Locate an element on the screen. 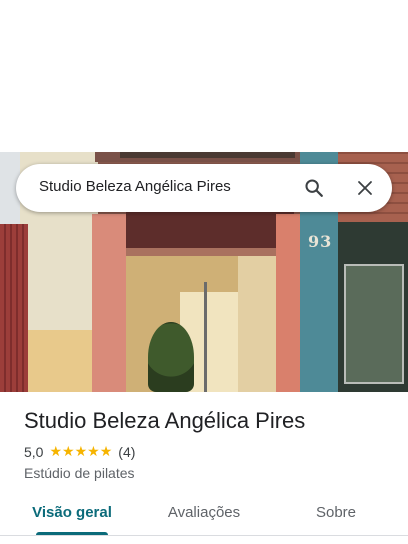 This screenshot has height=544, width=408. search-button is located at coordinates (314, 188).